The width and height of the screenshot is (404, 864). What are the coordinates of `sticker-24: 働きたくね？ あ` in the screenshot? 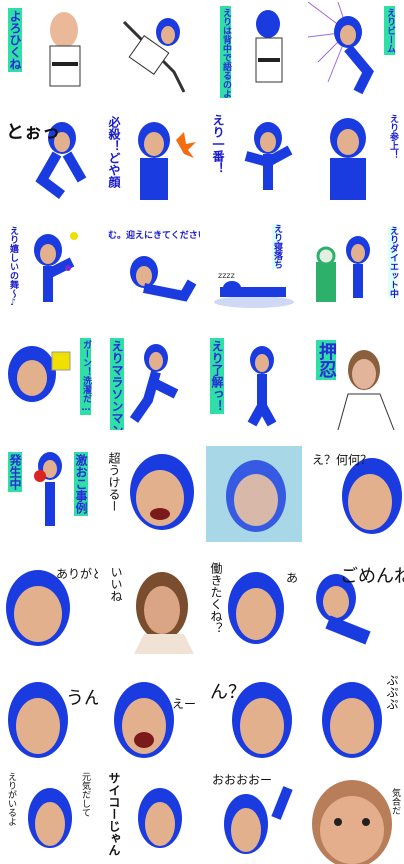 It's located at (254, 606).